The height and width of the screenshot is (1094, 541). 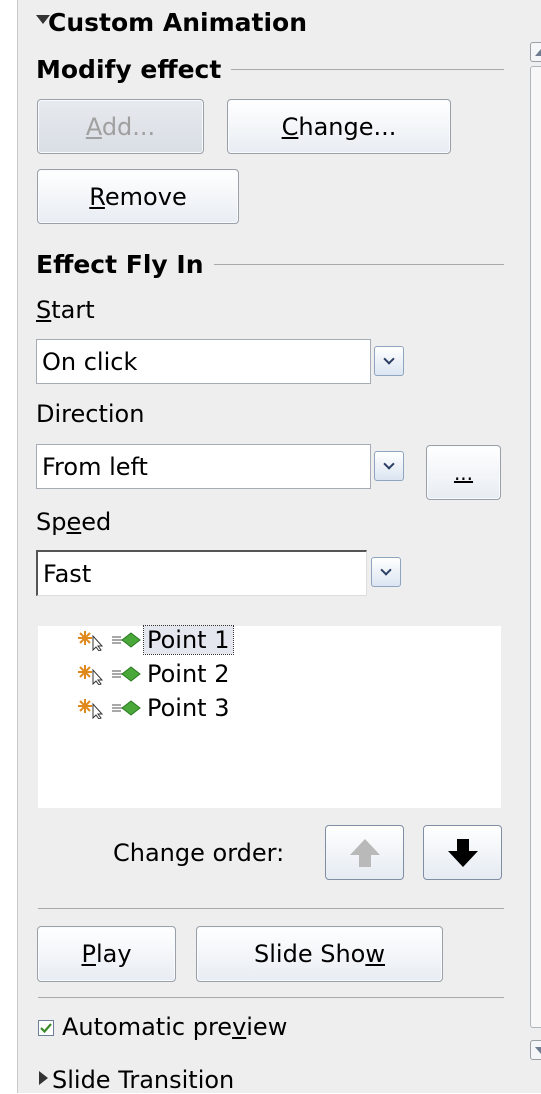 I want to click on start-select-value: On click, so click(x=90, y=361).